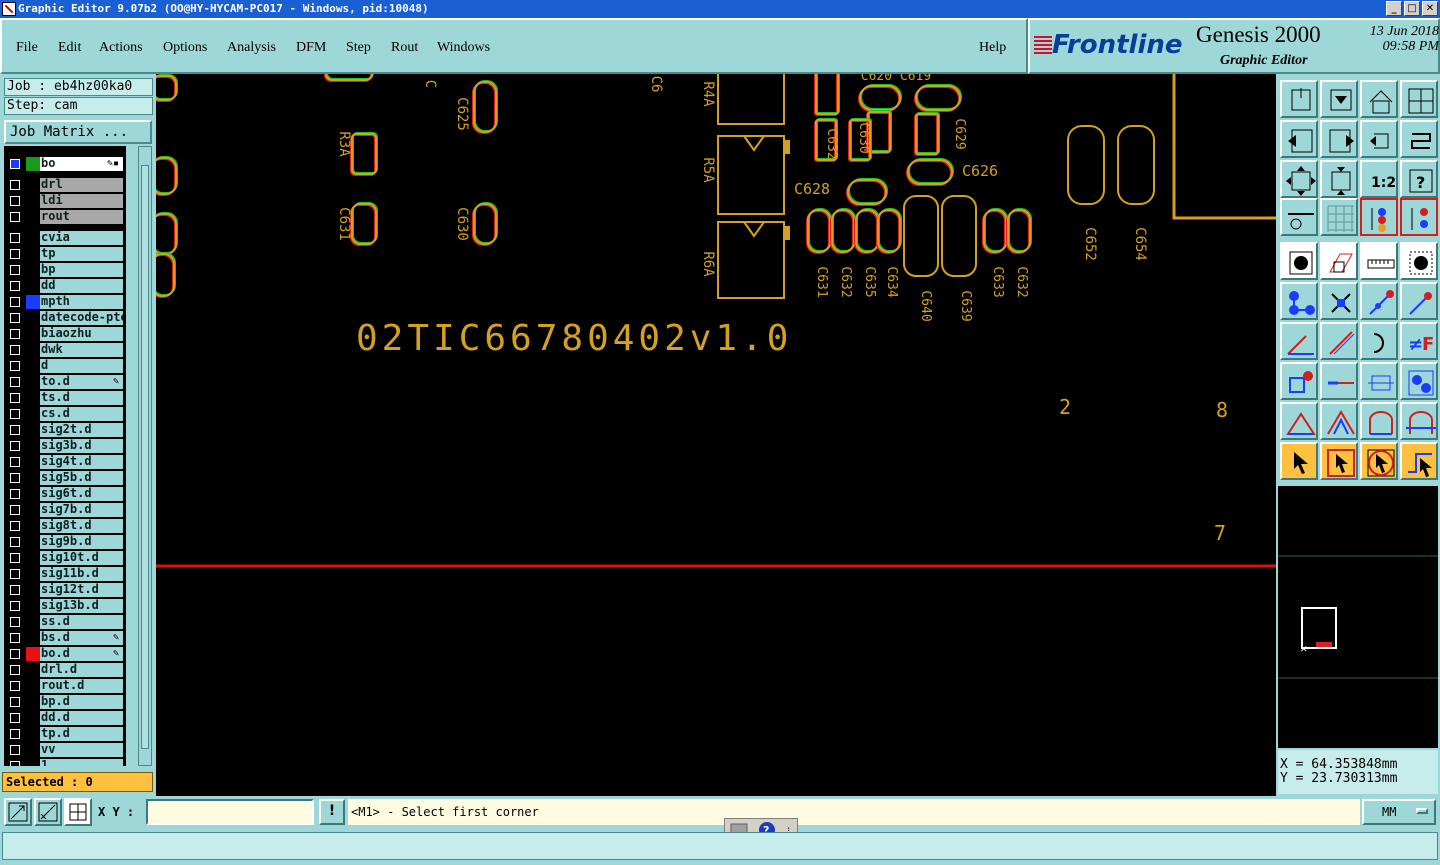 The width and height of the screenshot is (1440, 865). I want to click on layer-name: dd, so click(81, 286).